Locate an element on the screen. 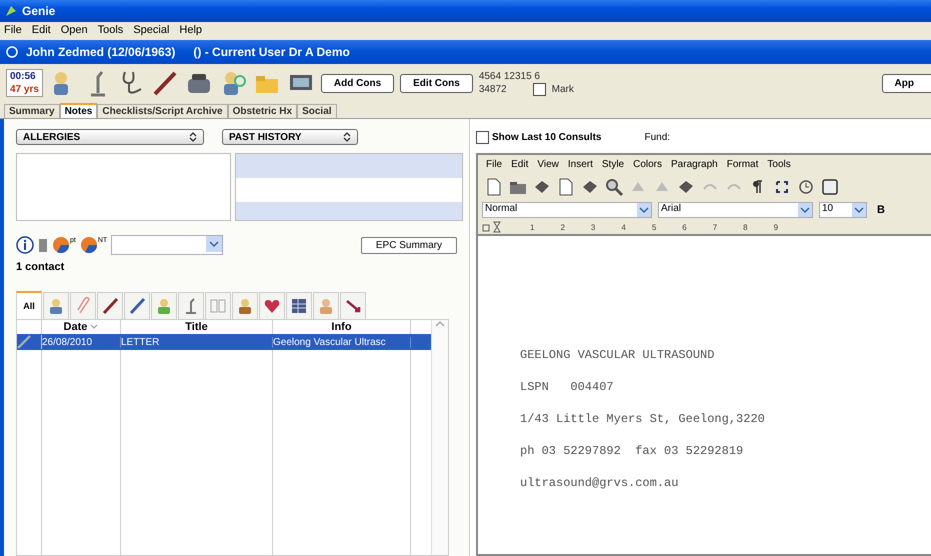 The width and height of the screenshot is (931, 556). patient-age: 47 yrs is located at coordinates (24, 89).